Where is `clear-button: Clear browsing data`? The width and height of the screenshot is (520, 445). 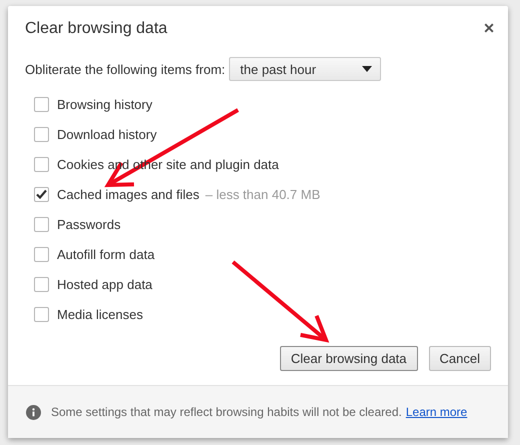
clear-button: Clear browsing data is located at coordinates (349, 358).